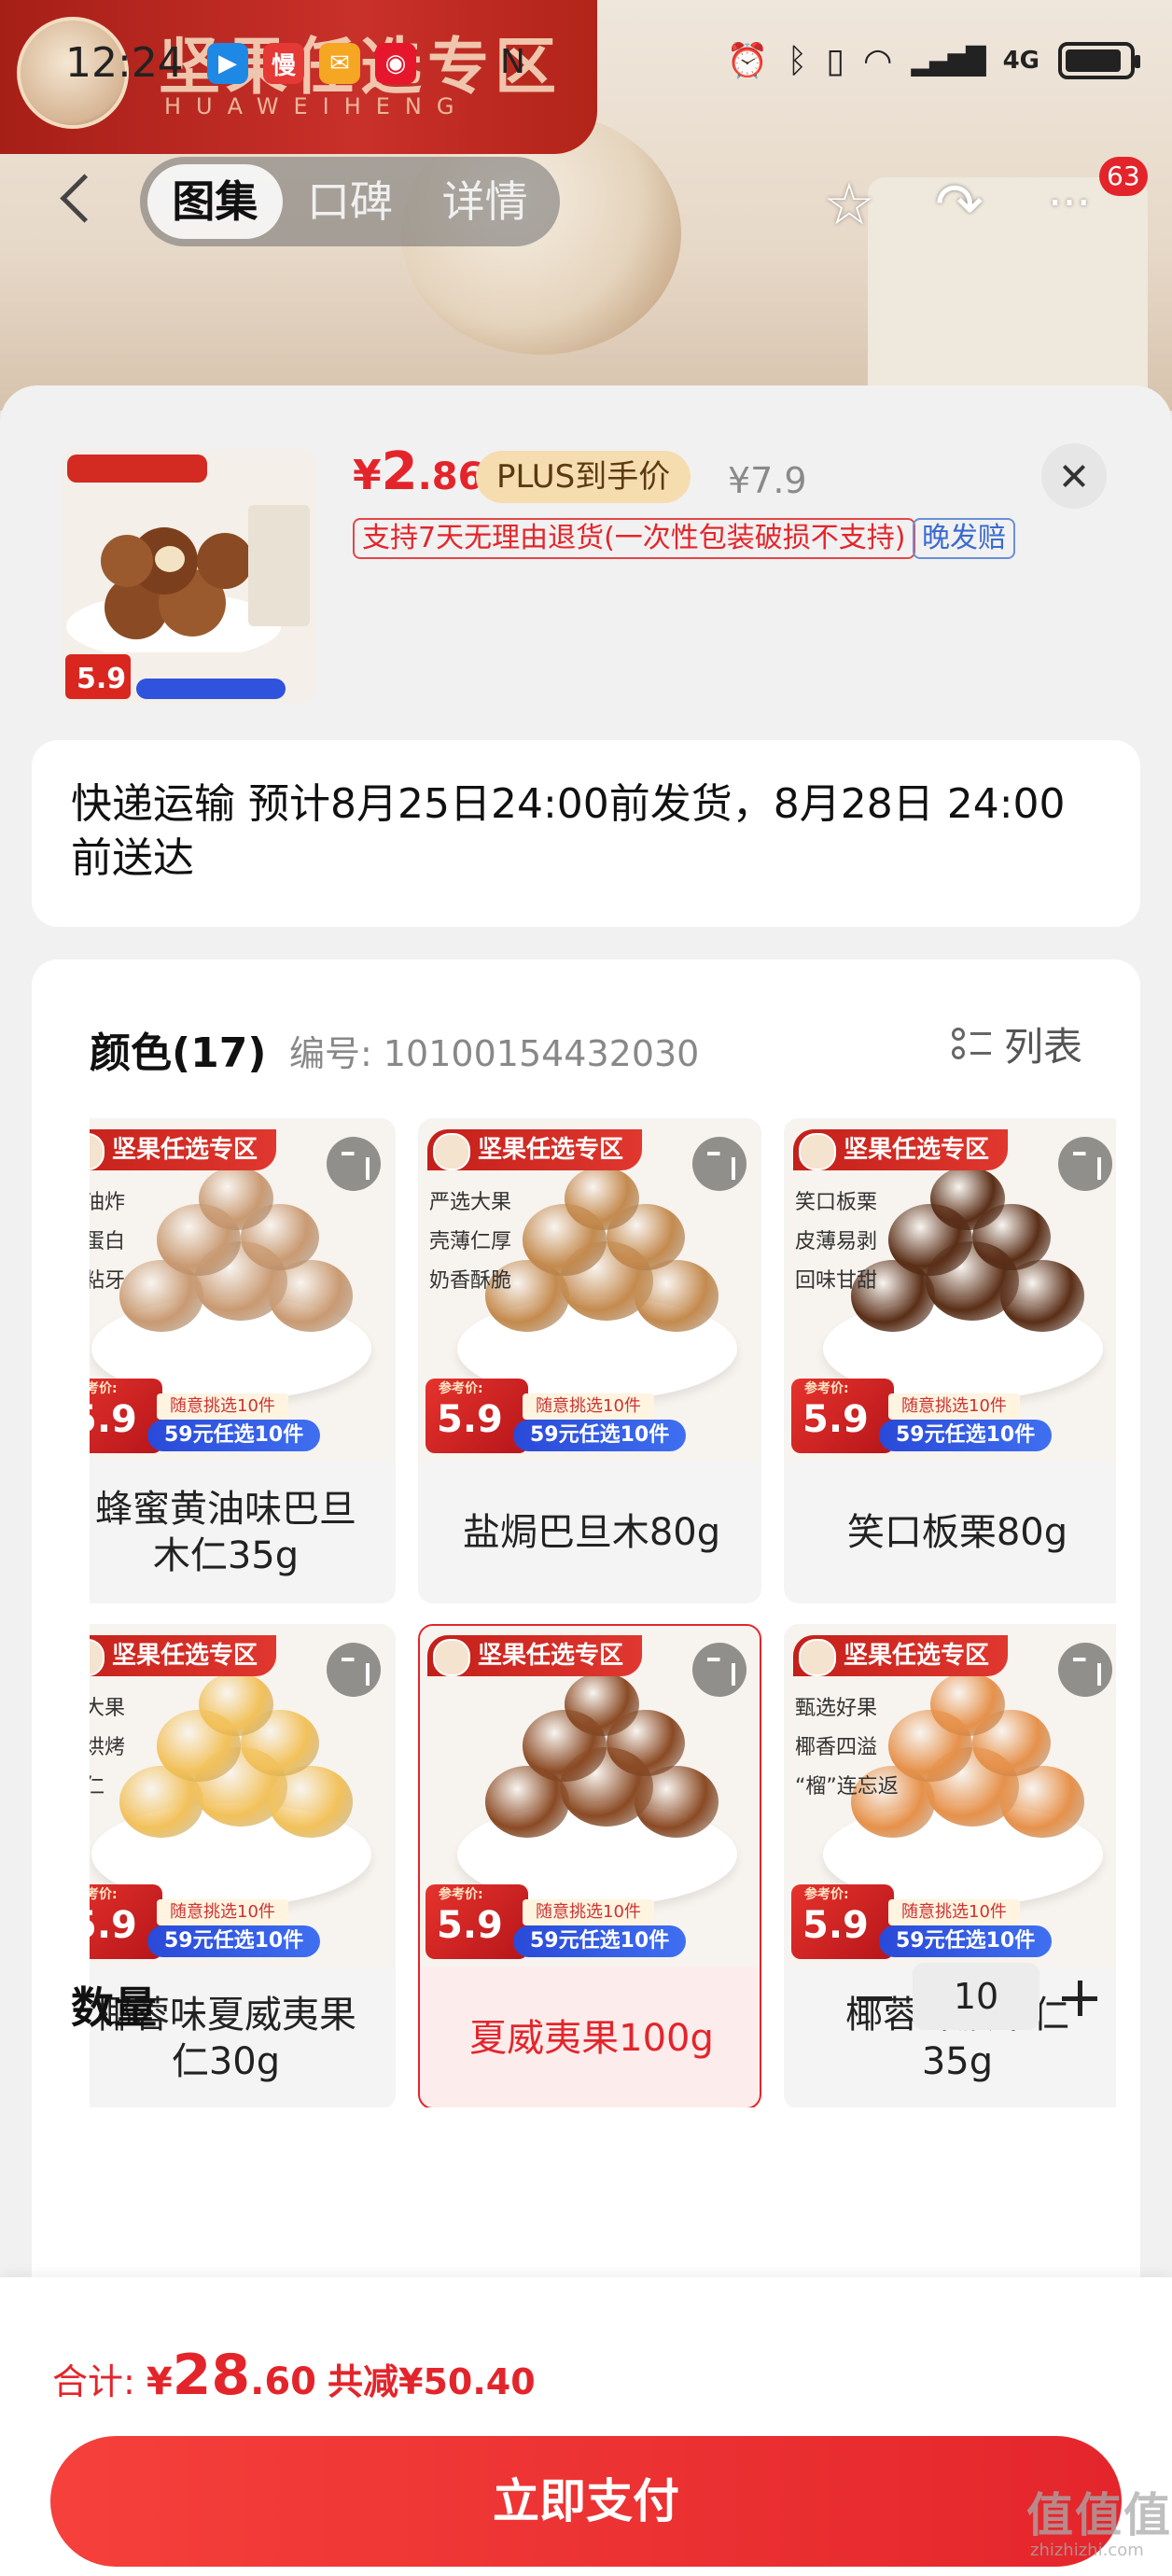 The height and width of the screenshot is (2576, 1172). I want to click on list-view-label: 列表, so click(1042, 1047).